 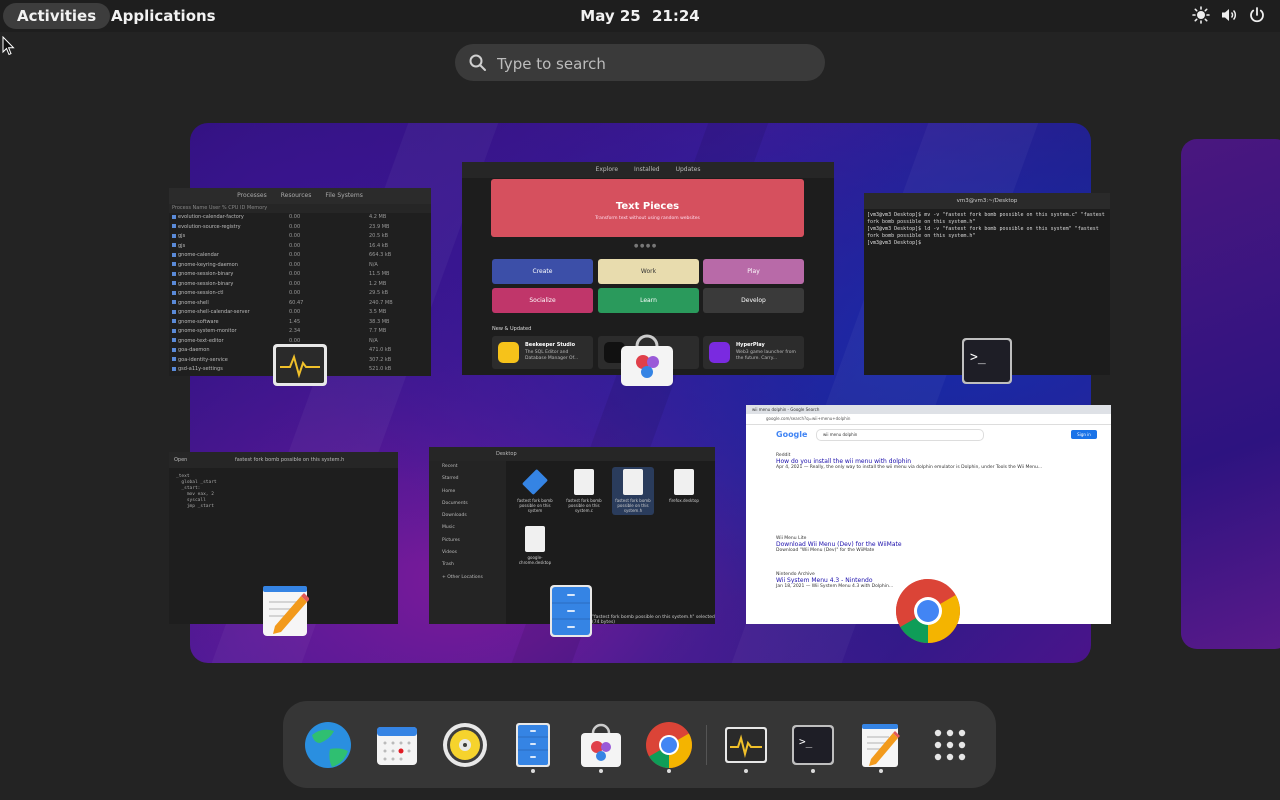 I want to click on power-icon, so click(x=1257, y=15).